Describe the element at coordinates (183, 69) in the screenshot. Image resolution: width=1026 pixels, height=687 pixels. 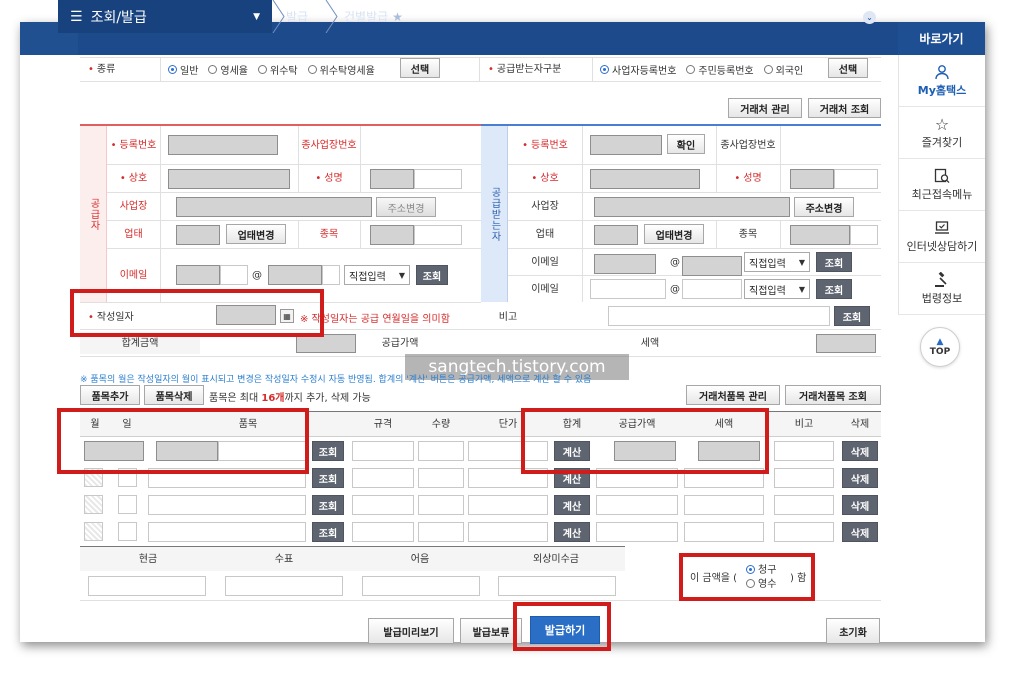
I see `kind-option-general: 일반` at that location.